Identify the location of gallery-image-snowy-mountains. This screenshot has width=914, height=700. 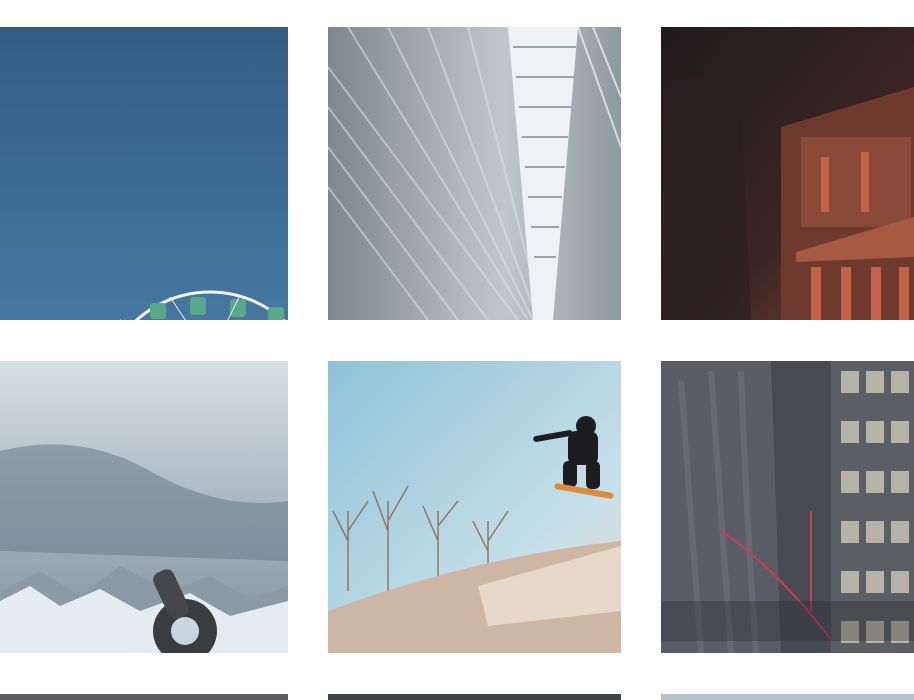
(144, 507).